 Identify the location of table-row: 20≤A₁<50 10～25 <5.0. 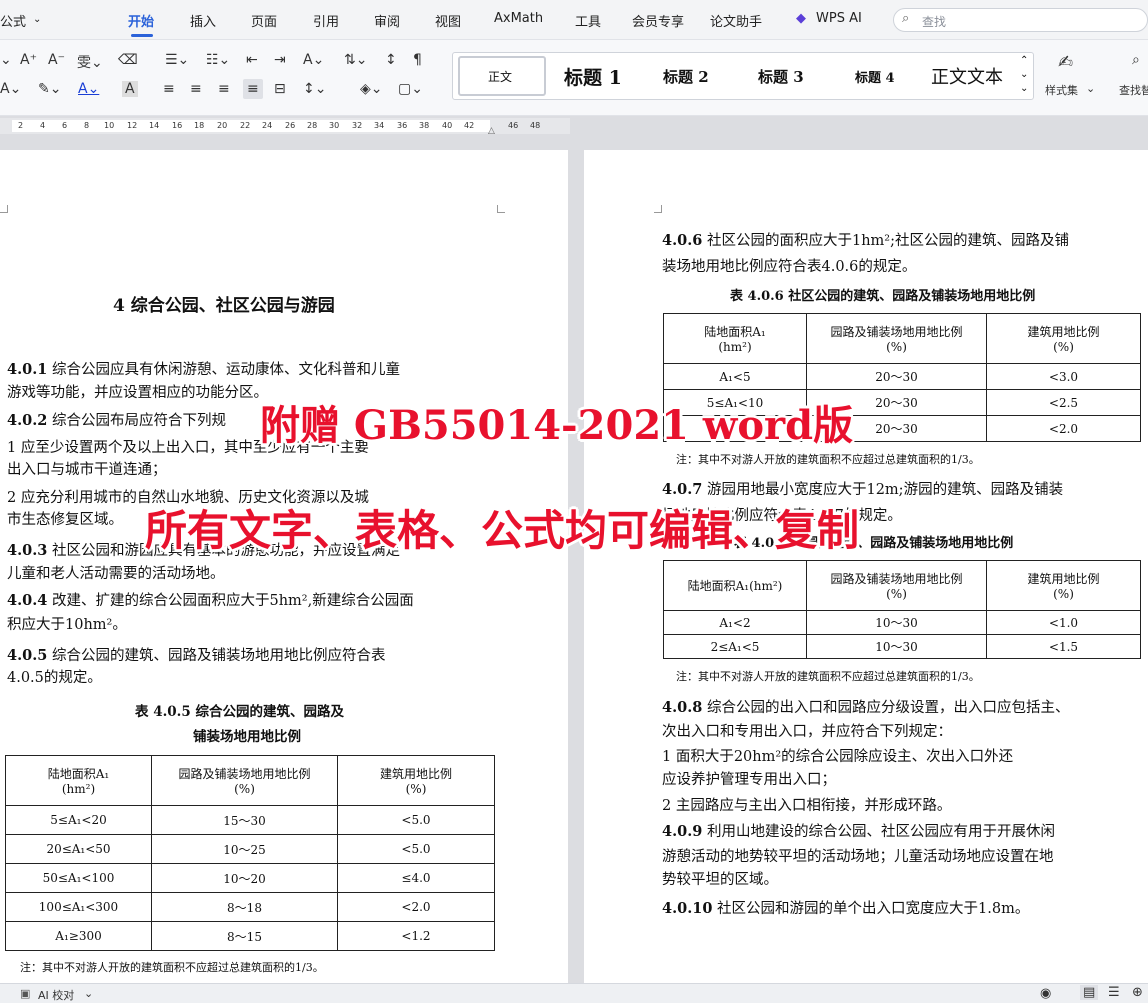
(250, 849).